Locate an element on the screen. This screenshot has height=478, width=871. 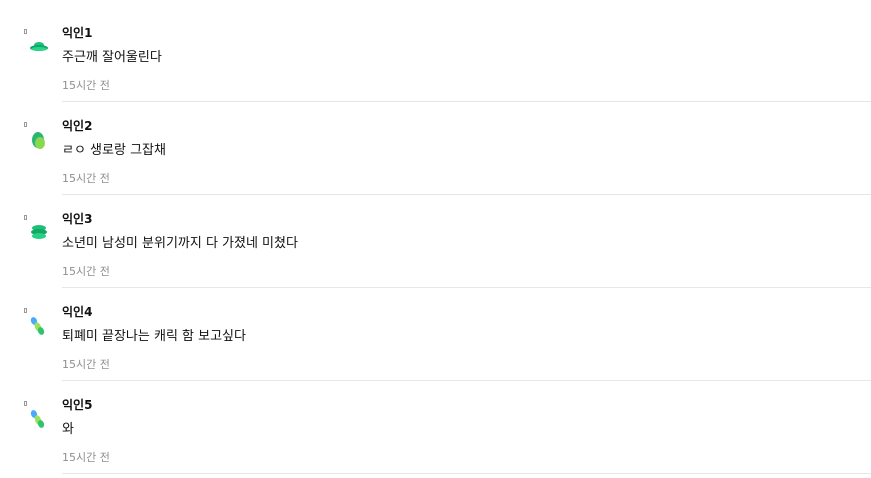
green-leaf-avatar-icon is located at coordinates (39, 142).